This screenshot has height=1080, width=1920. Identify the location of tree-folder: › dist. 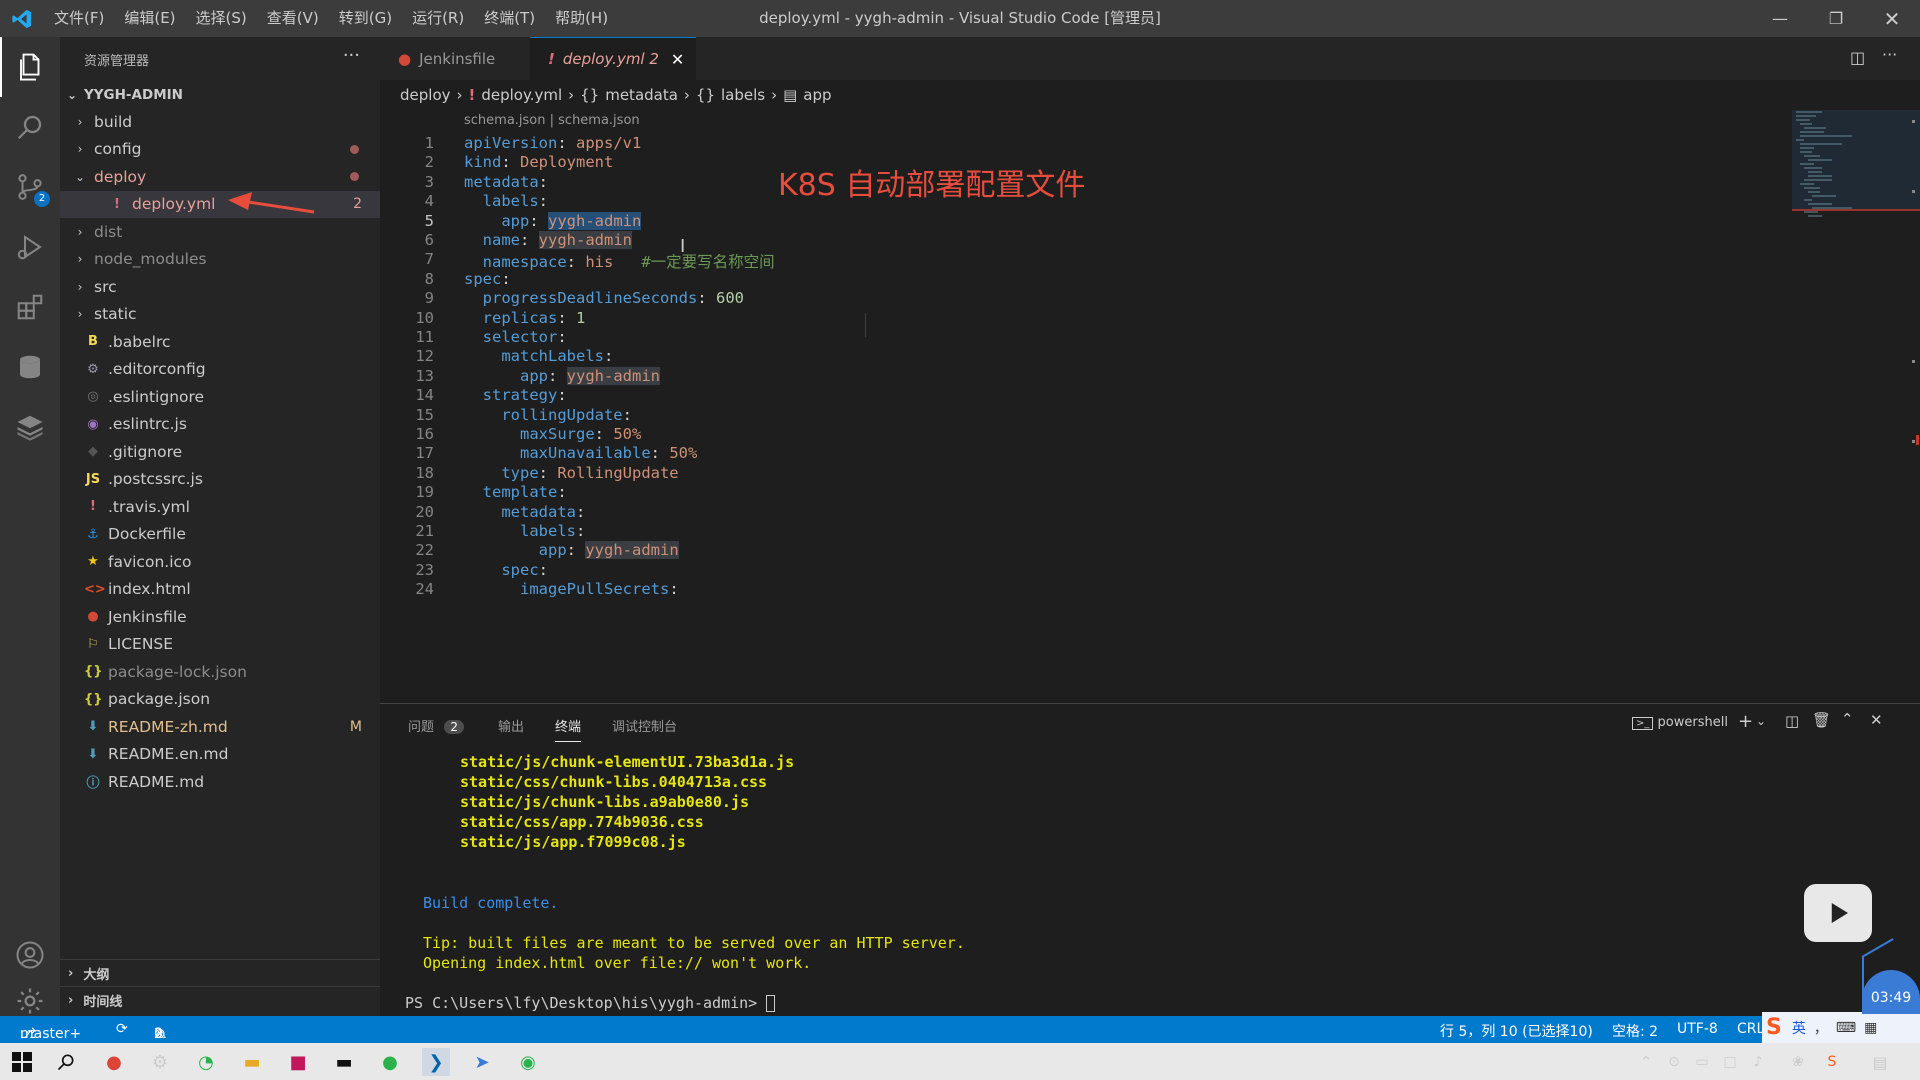
(220, 231).